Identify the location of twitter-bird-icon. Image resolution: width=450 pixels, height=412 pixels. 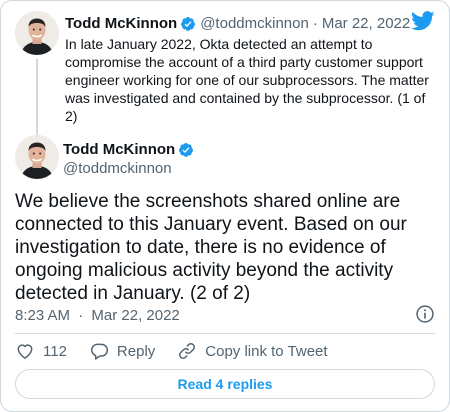
(423, 21).